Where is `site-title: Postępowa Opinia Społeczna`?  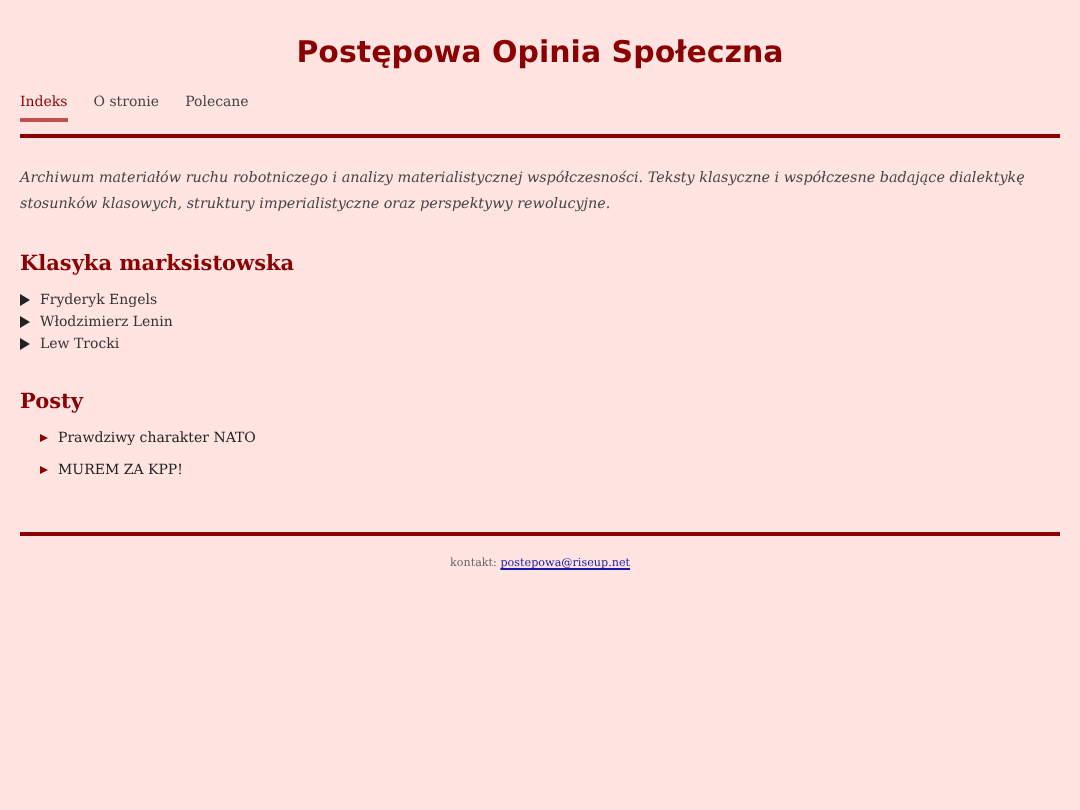 site-title: Postępowa Opinia Społeczna is located at coordinates (540, 52).